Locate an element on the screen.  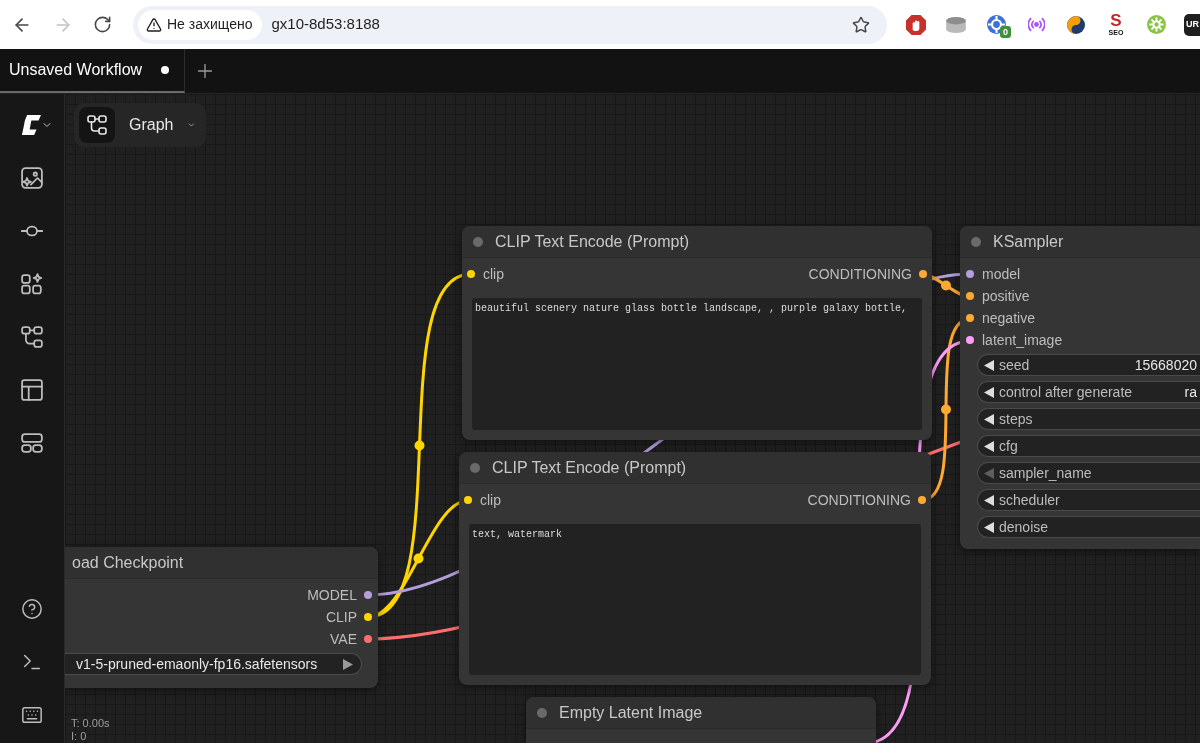
logo-icon is located at coordinates (31, 124).